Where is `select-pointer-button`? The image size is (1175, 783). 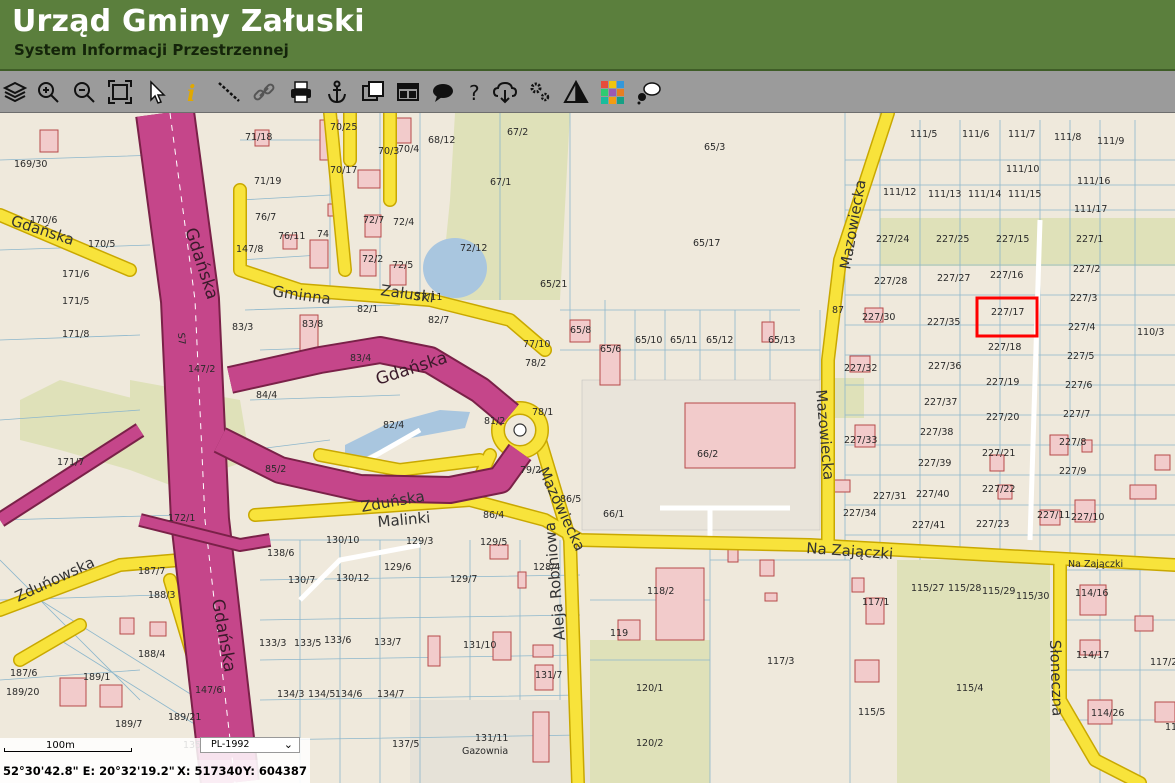 select-pointer-button is located at coordinates (157, 92).